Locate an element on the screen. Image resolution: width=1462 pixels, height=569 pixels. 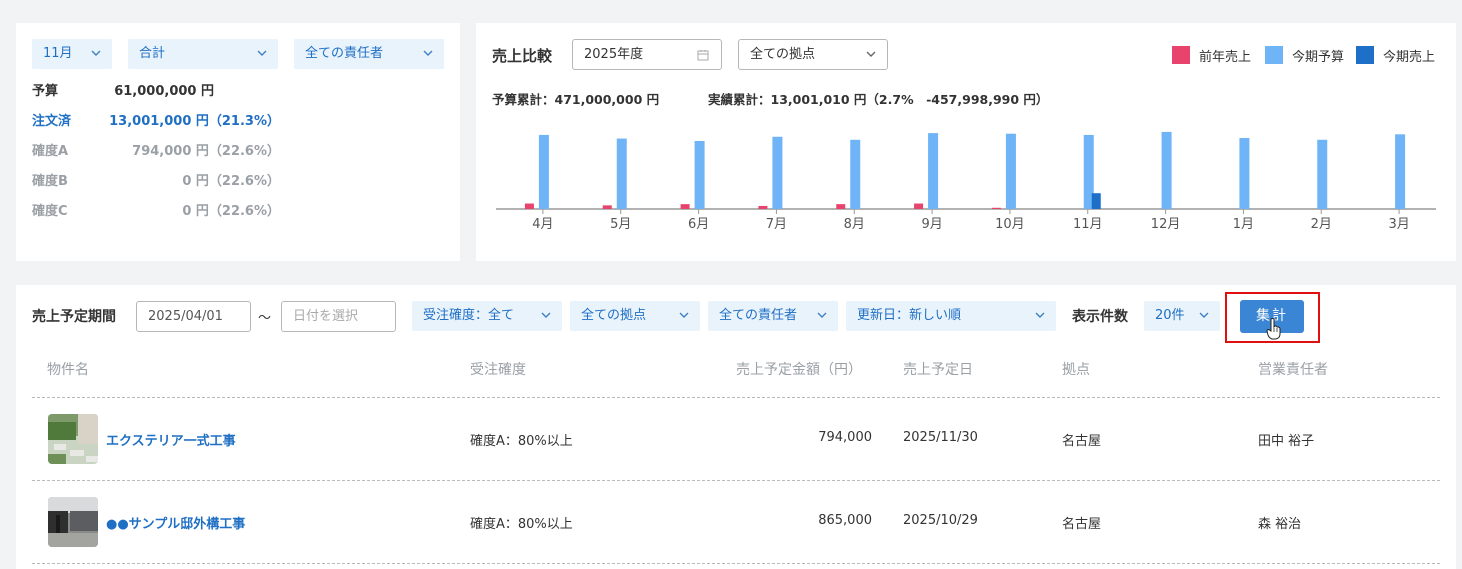
list-base-select: 全ての拠点 is located at coordinates (635, 316).